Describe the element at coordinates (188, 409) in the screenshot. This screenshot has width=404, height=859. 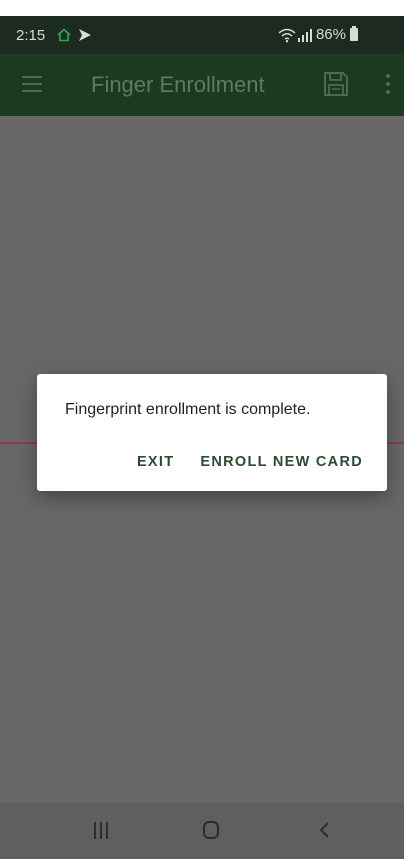
I see `dialog-message: Fingerprint enrollment is complete.` at that location.